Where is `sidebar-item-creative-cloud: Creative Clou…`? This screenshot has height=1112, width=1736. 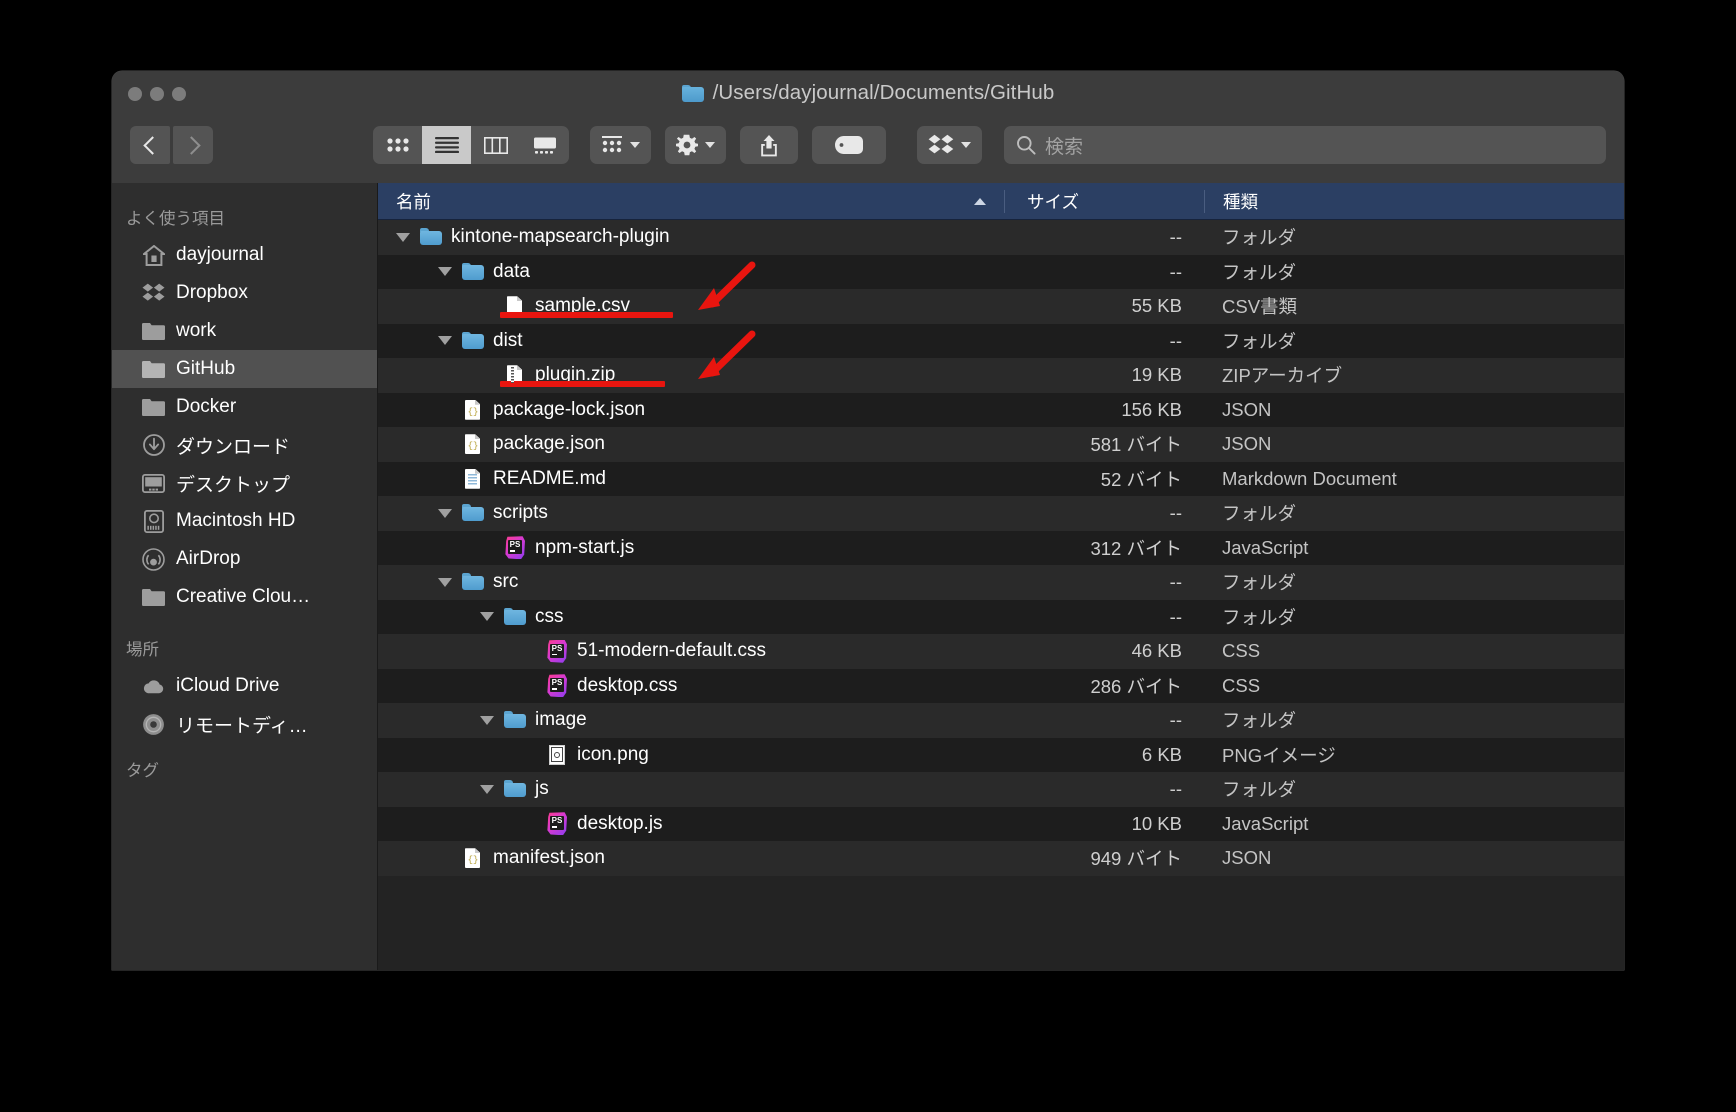
sidebar-item-creative-cloud: Creative Clou… is located at coordinates (244, 597).